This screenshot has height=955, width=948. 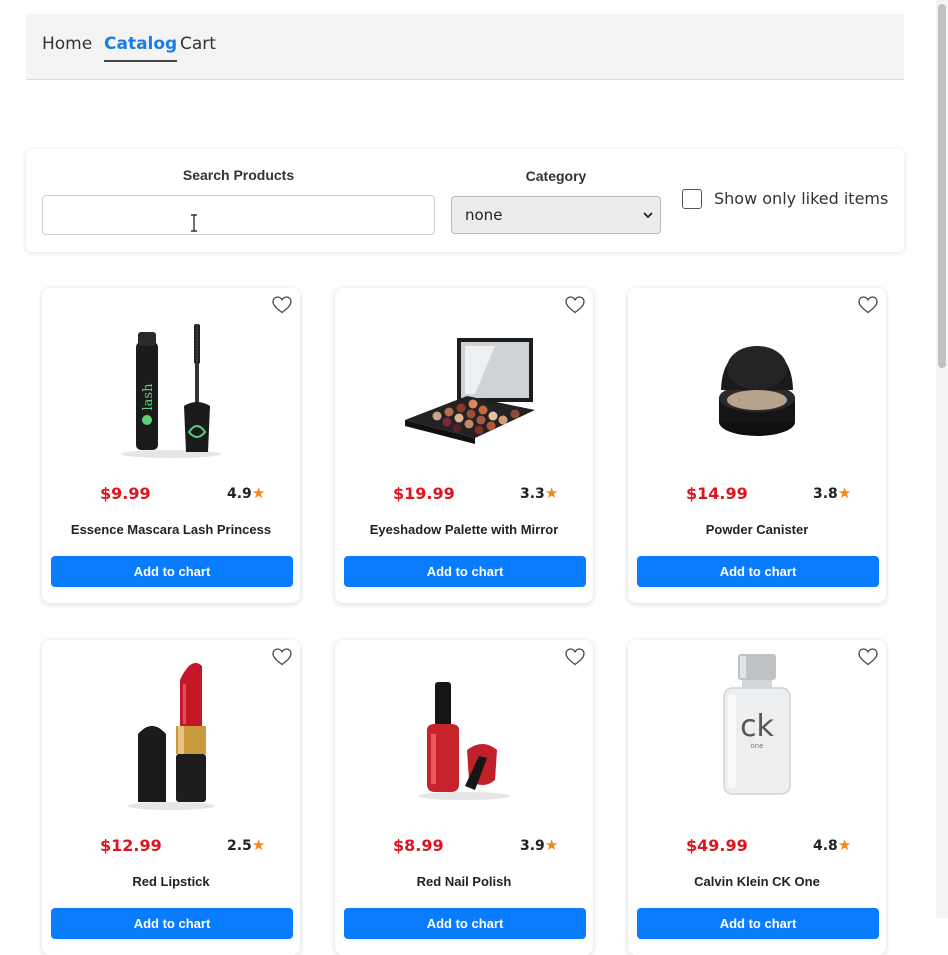 I want to click on ck-one-bottle-image: ck one, so click(x=757, y=724).